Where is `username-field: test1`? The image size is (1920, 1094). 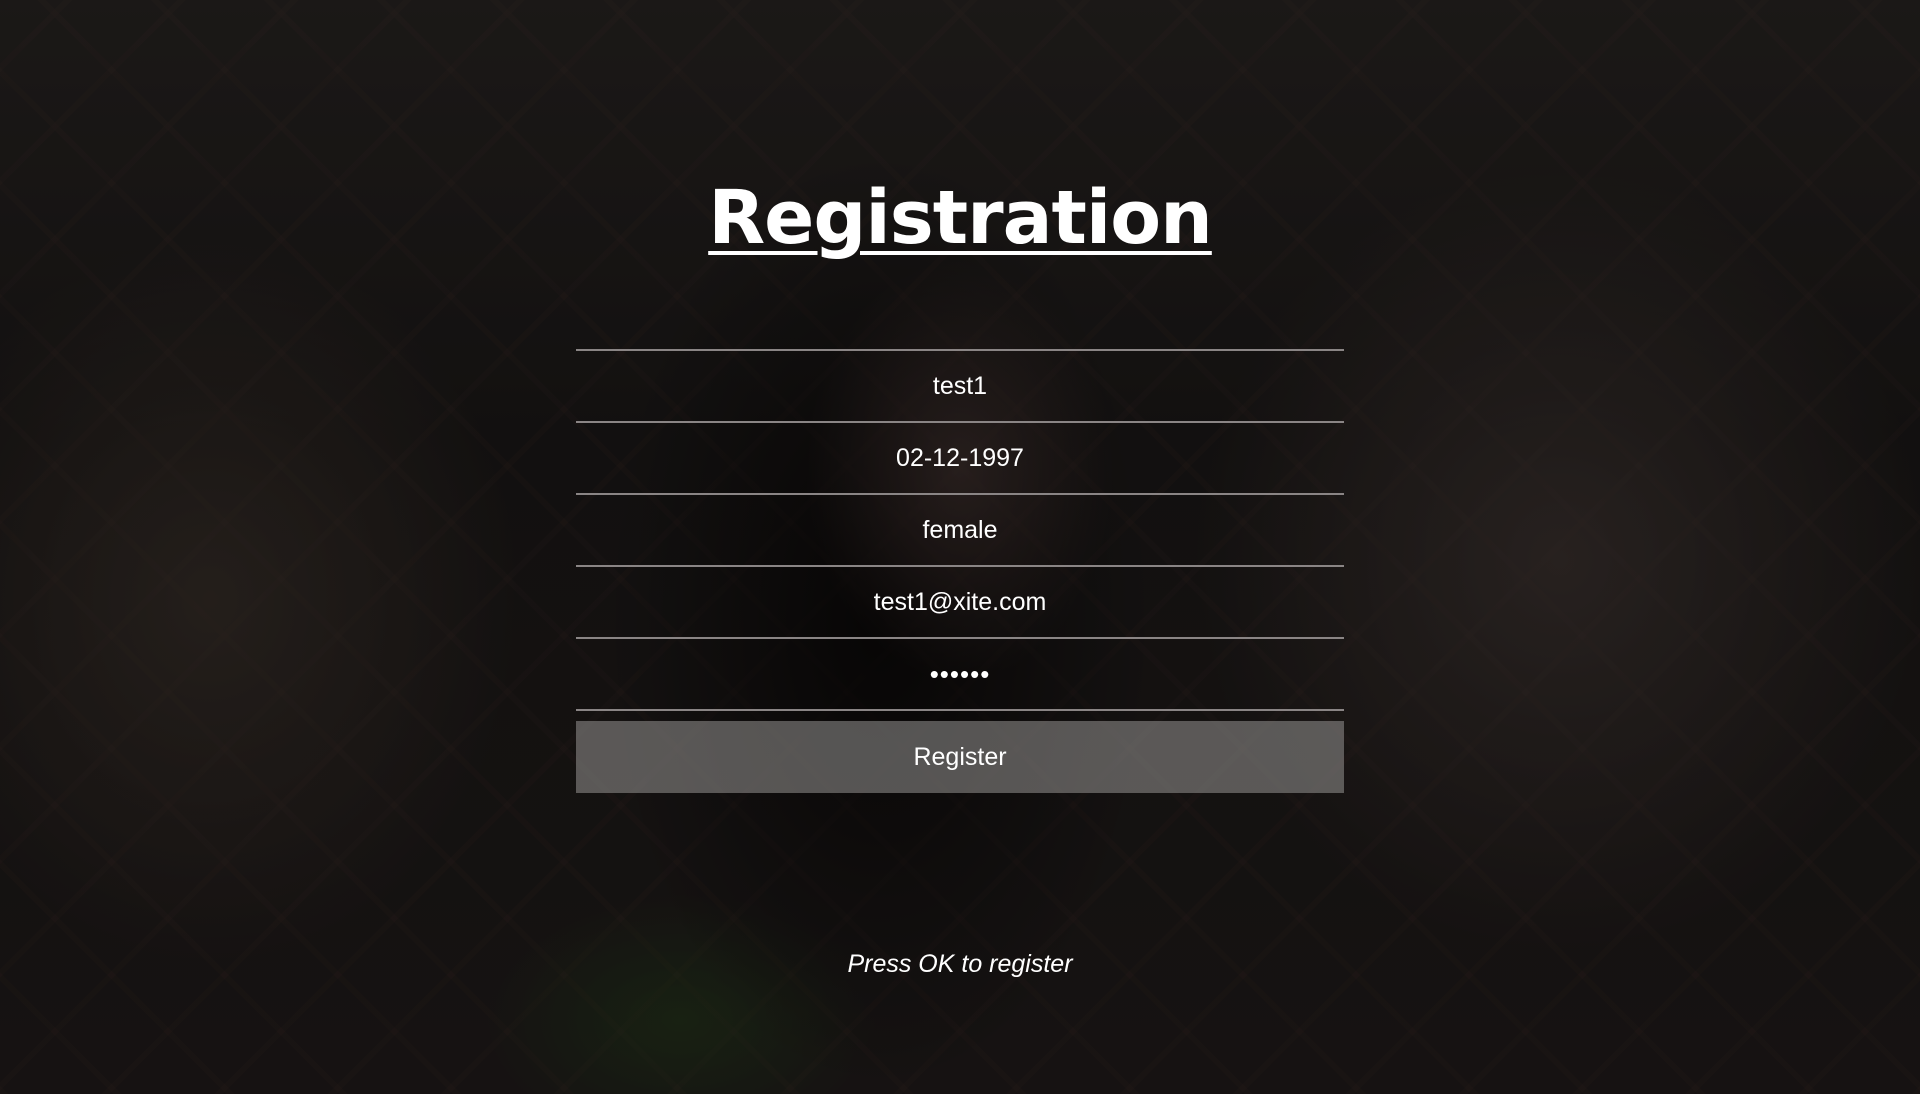
username-field: test1 is located at coordinates (960, 385).